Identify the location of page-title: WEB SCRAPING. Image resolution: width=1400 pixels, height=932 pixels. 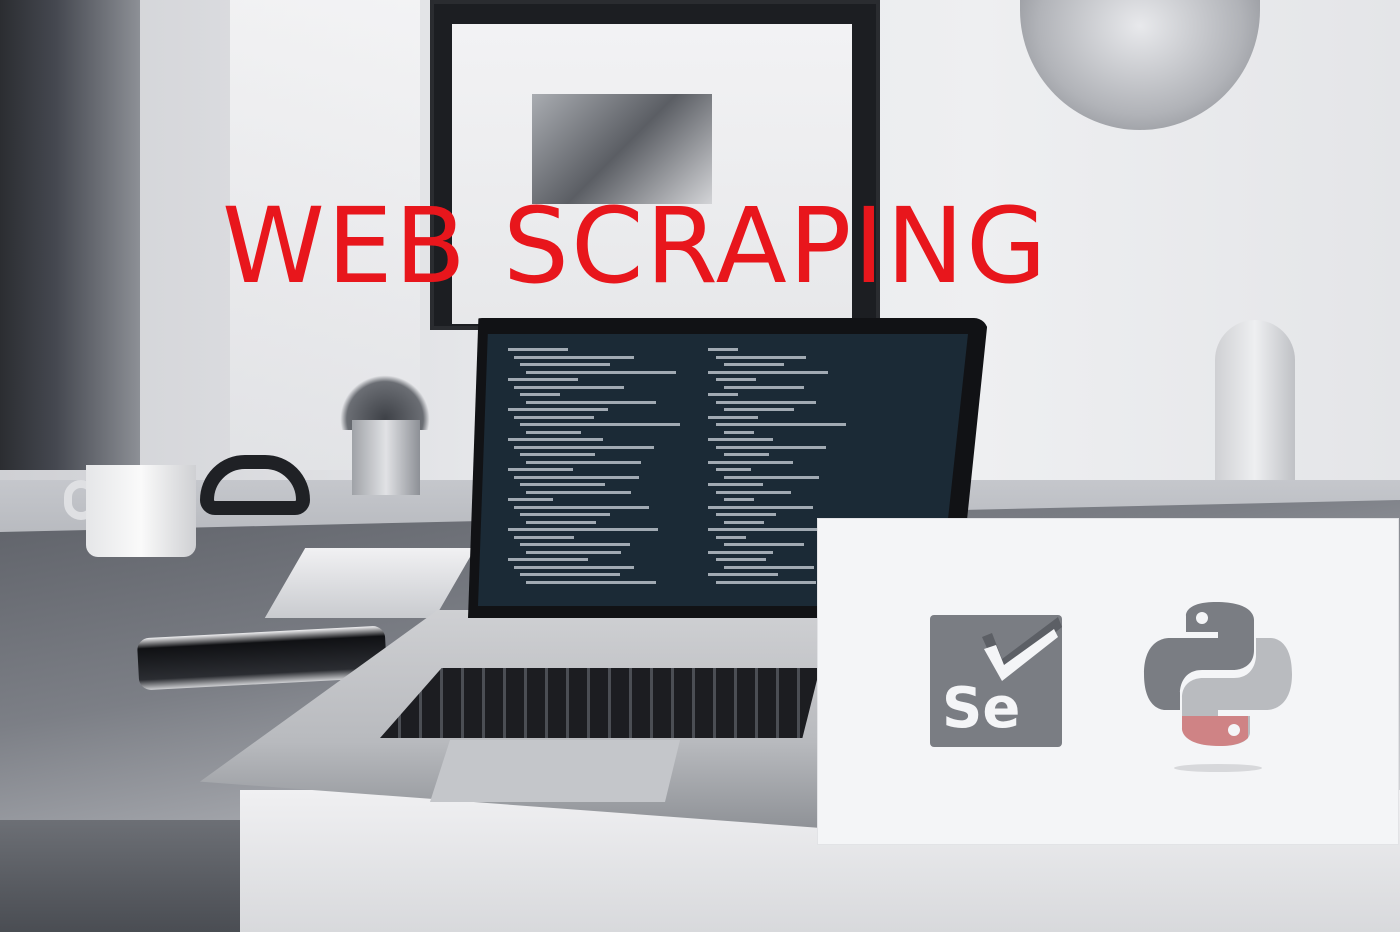
(635, 246).